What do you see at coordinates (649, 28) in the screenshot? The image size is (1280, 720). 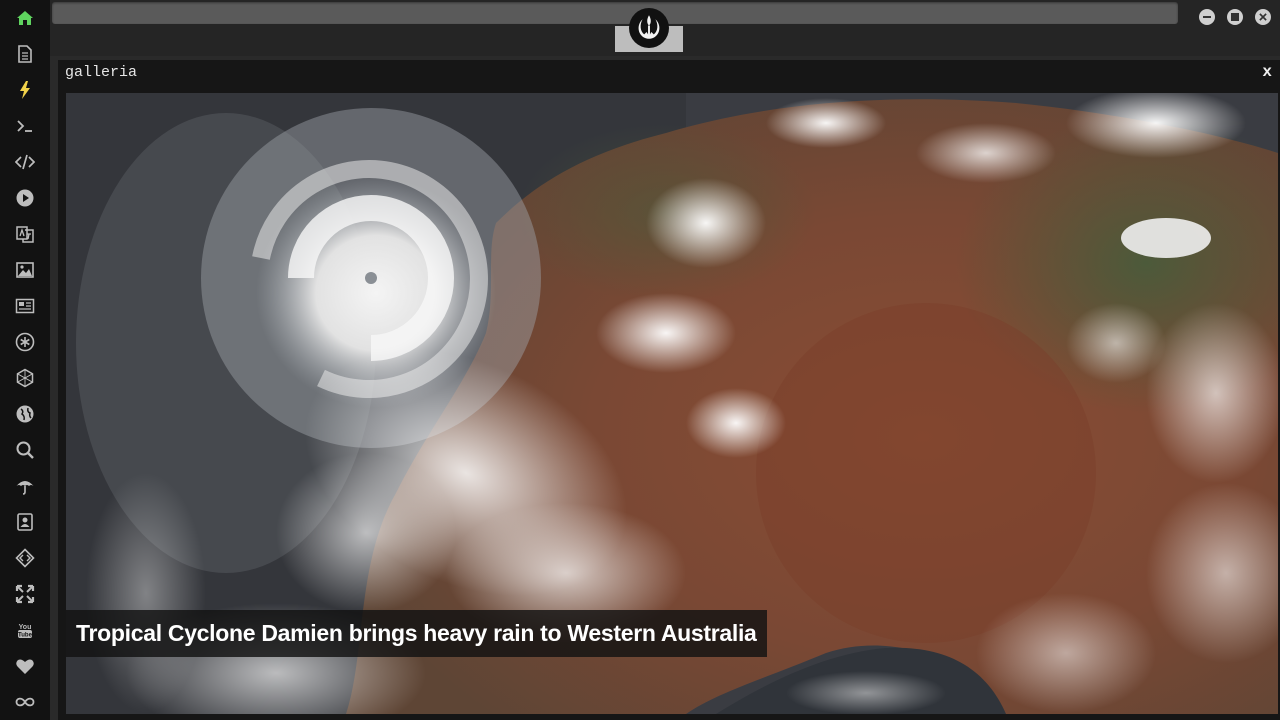 I see `rebel-alliance-icon` at bounding box center [649, 28].